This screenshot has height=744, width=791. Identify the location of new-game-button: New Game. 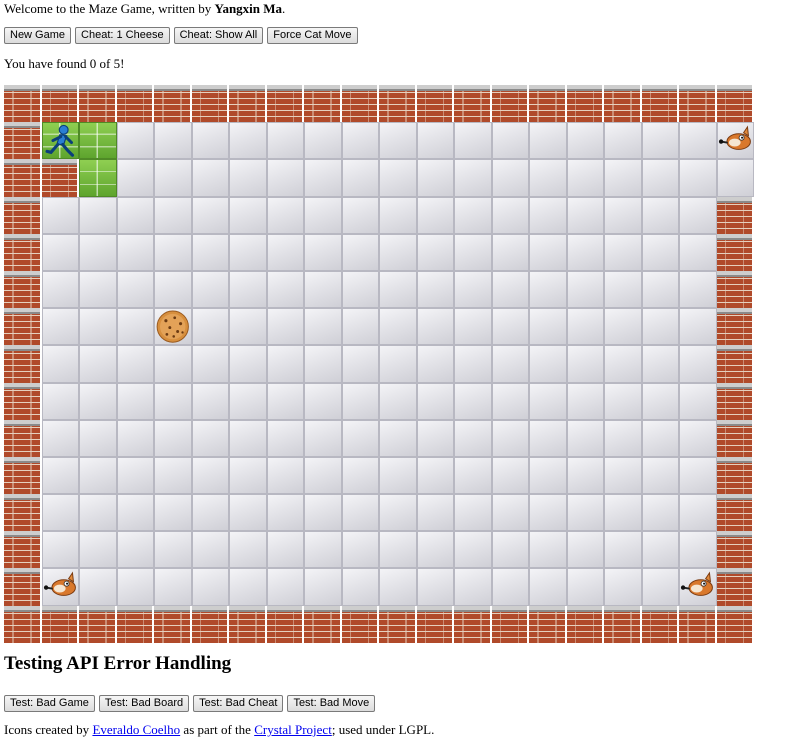
(38, 35).